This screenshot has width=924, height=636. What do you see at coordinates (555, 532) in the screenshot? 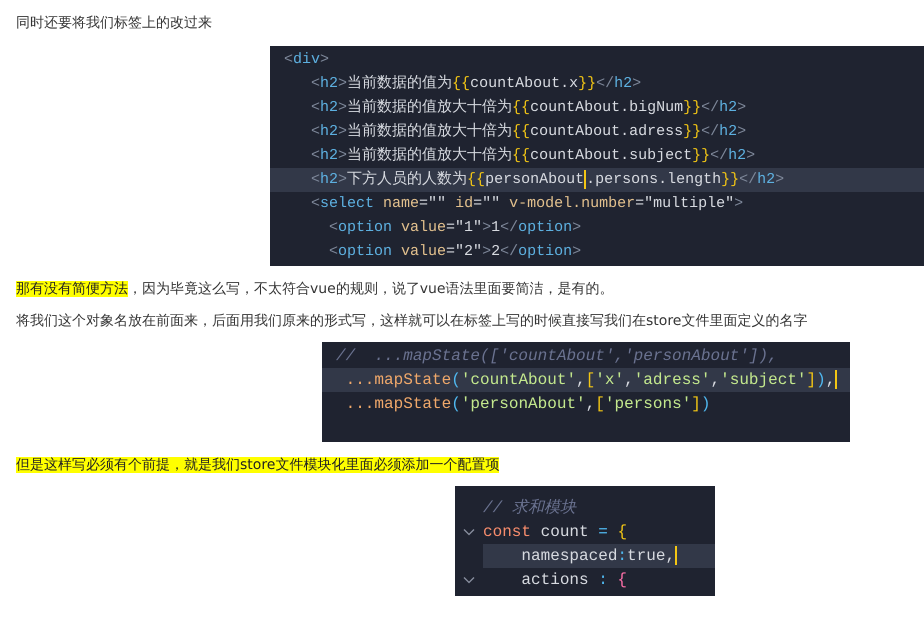
I see `code-line: const count = {` at bounding box center [555, 532].